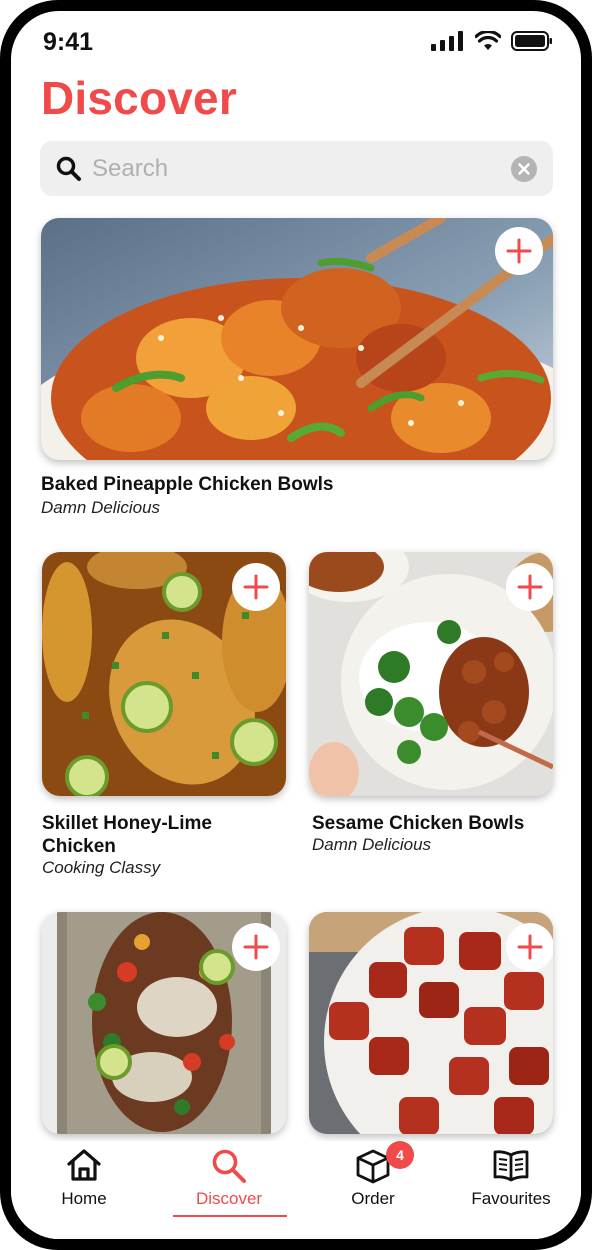  What do you see at coordinates (162, 835) in the screenshot?
I see `recipe-title: Skillet Honey-Lime Chicken` at bounding box center [162, 835].